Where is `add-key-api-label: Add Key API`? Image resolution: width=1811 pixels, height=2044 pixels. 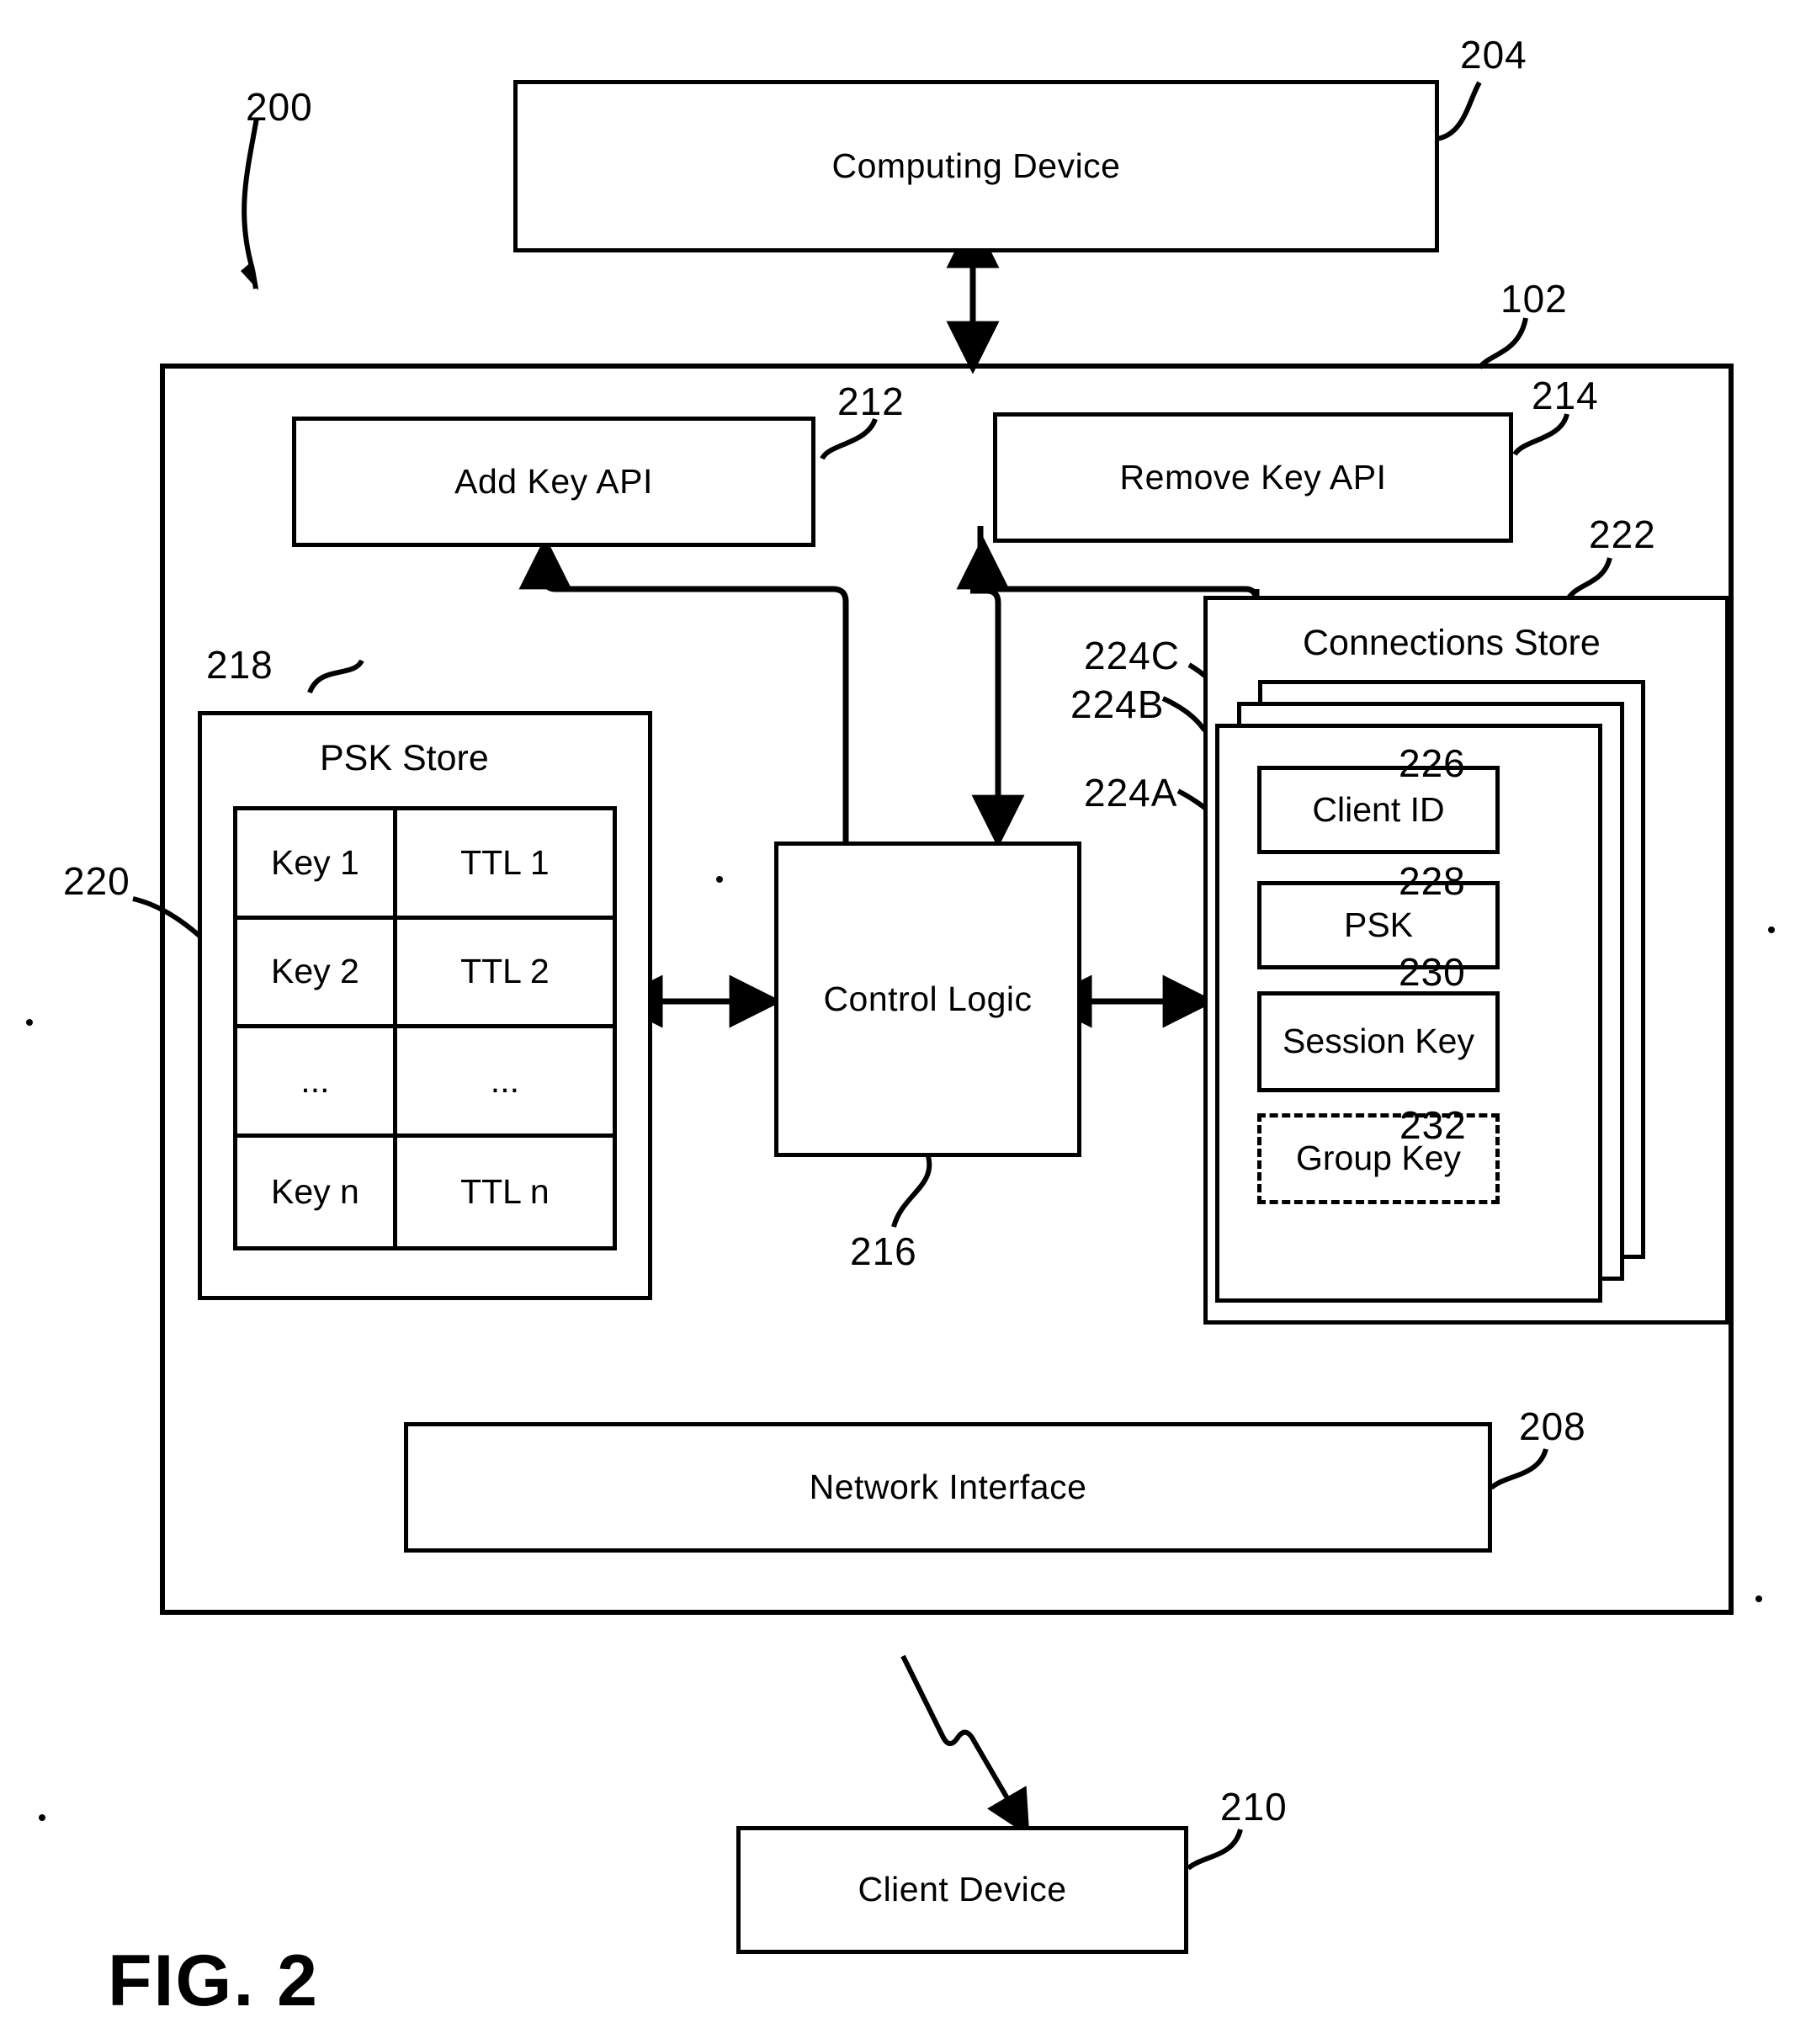
add-key-api-label: Add Key API is located at coordinates (553, 481).